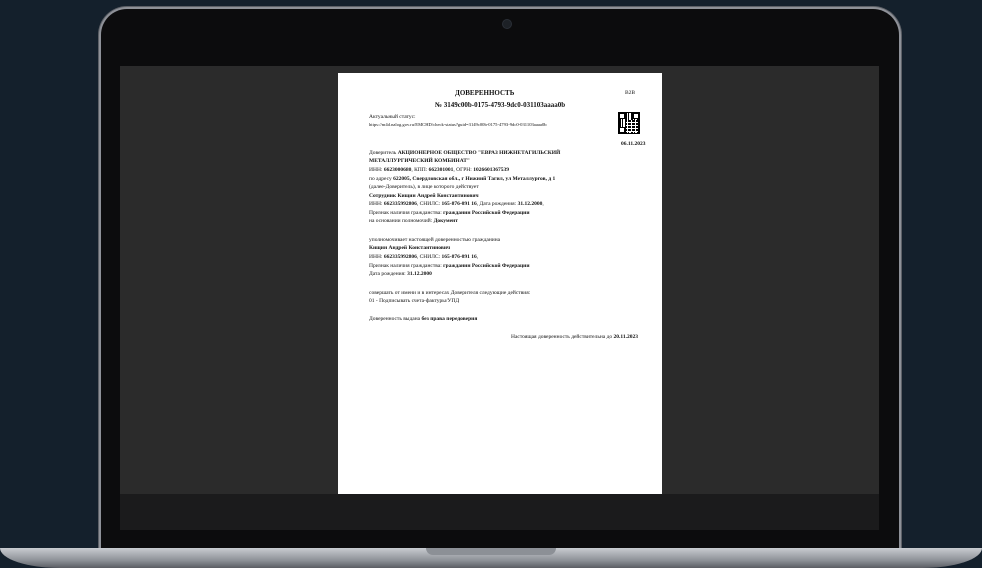 This screenshot has height=568, width=982. Describe the element at coordinates (405, 266) in the screenshot. I see `rep-citizen-label: Признак наличия гражданства:` at that location.